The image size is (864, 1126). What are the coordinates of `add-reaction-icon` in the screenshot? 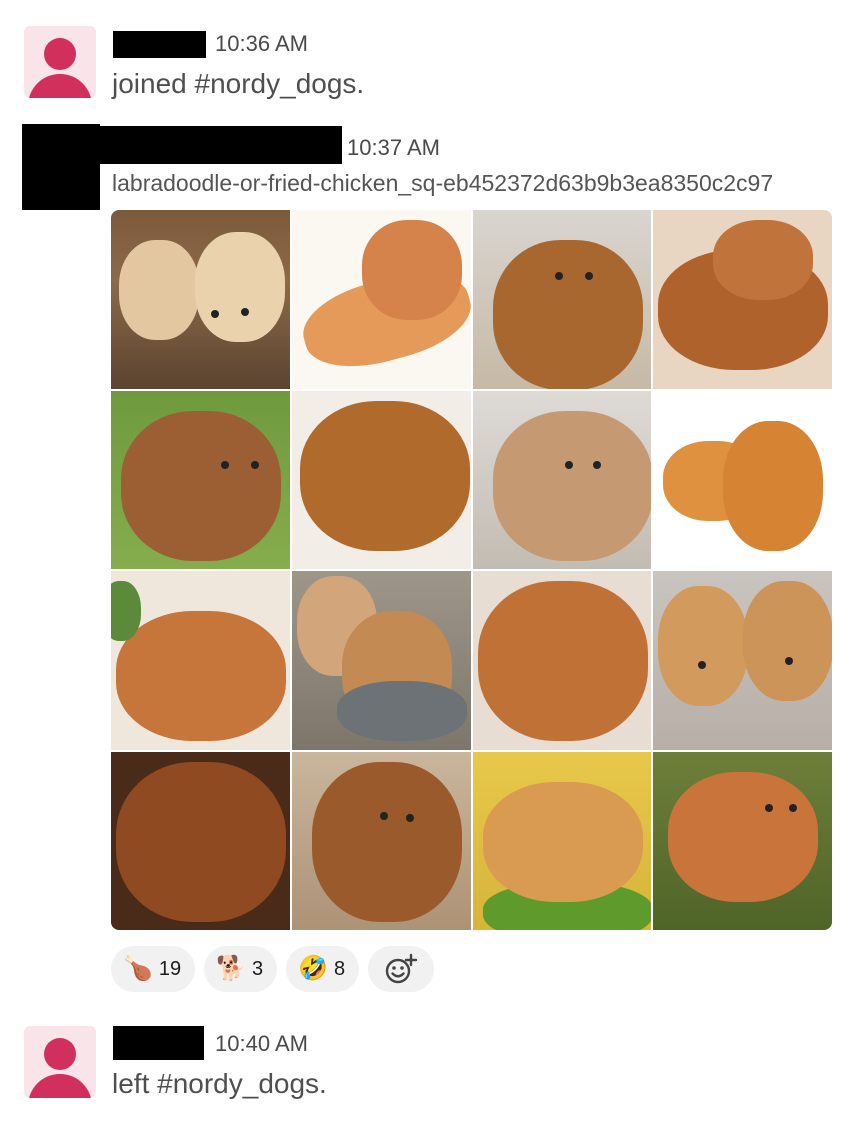 It's located at (401, 968).